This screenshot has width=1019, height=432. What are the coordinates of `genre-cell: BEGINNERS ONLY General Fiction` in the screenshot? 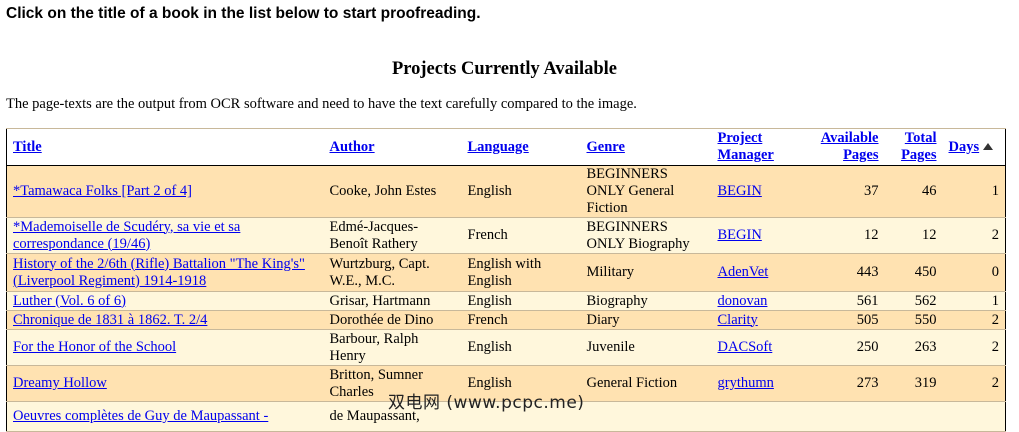 It's located at (646, 191).